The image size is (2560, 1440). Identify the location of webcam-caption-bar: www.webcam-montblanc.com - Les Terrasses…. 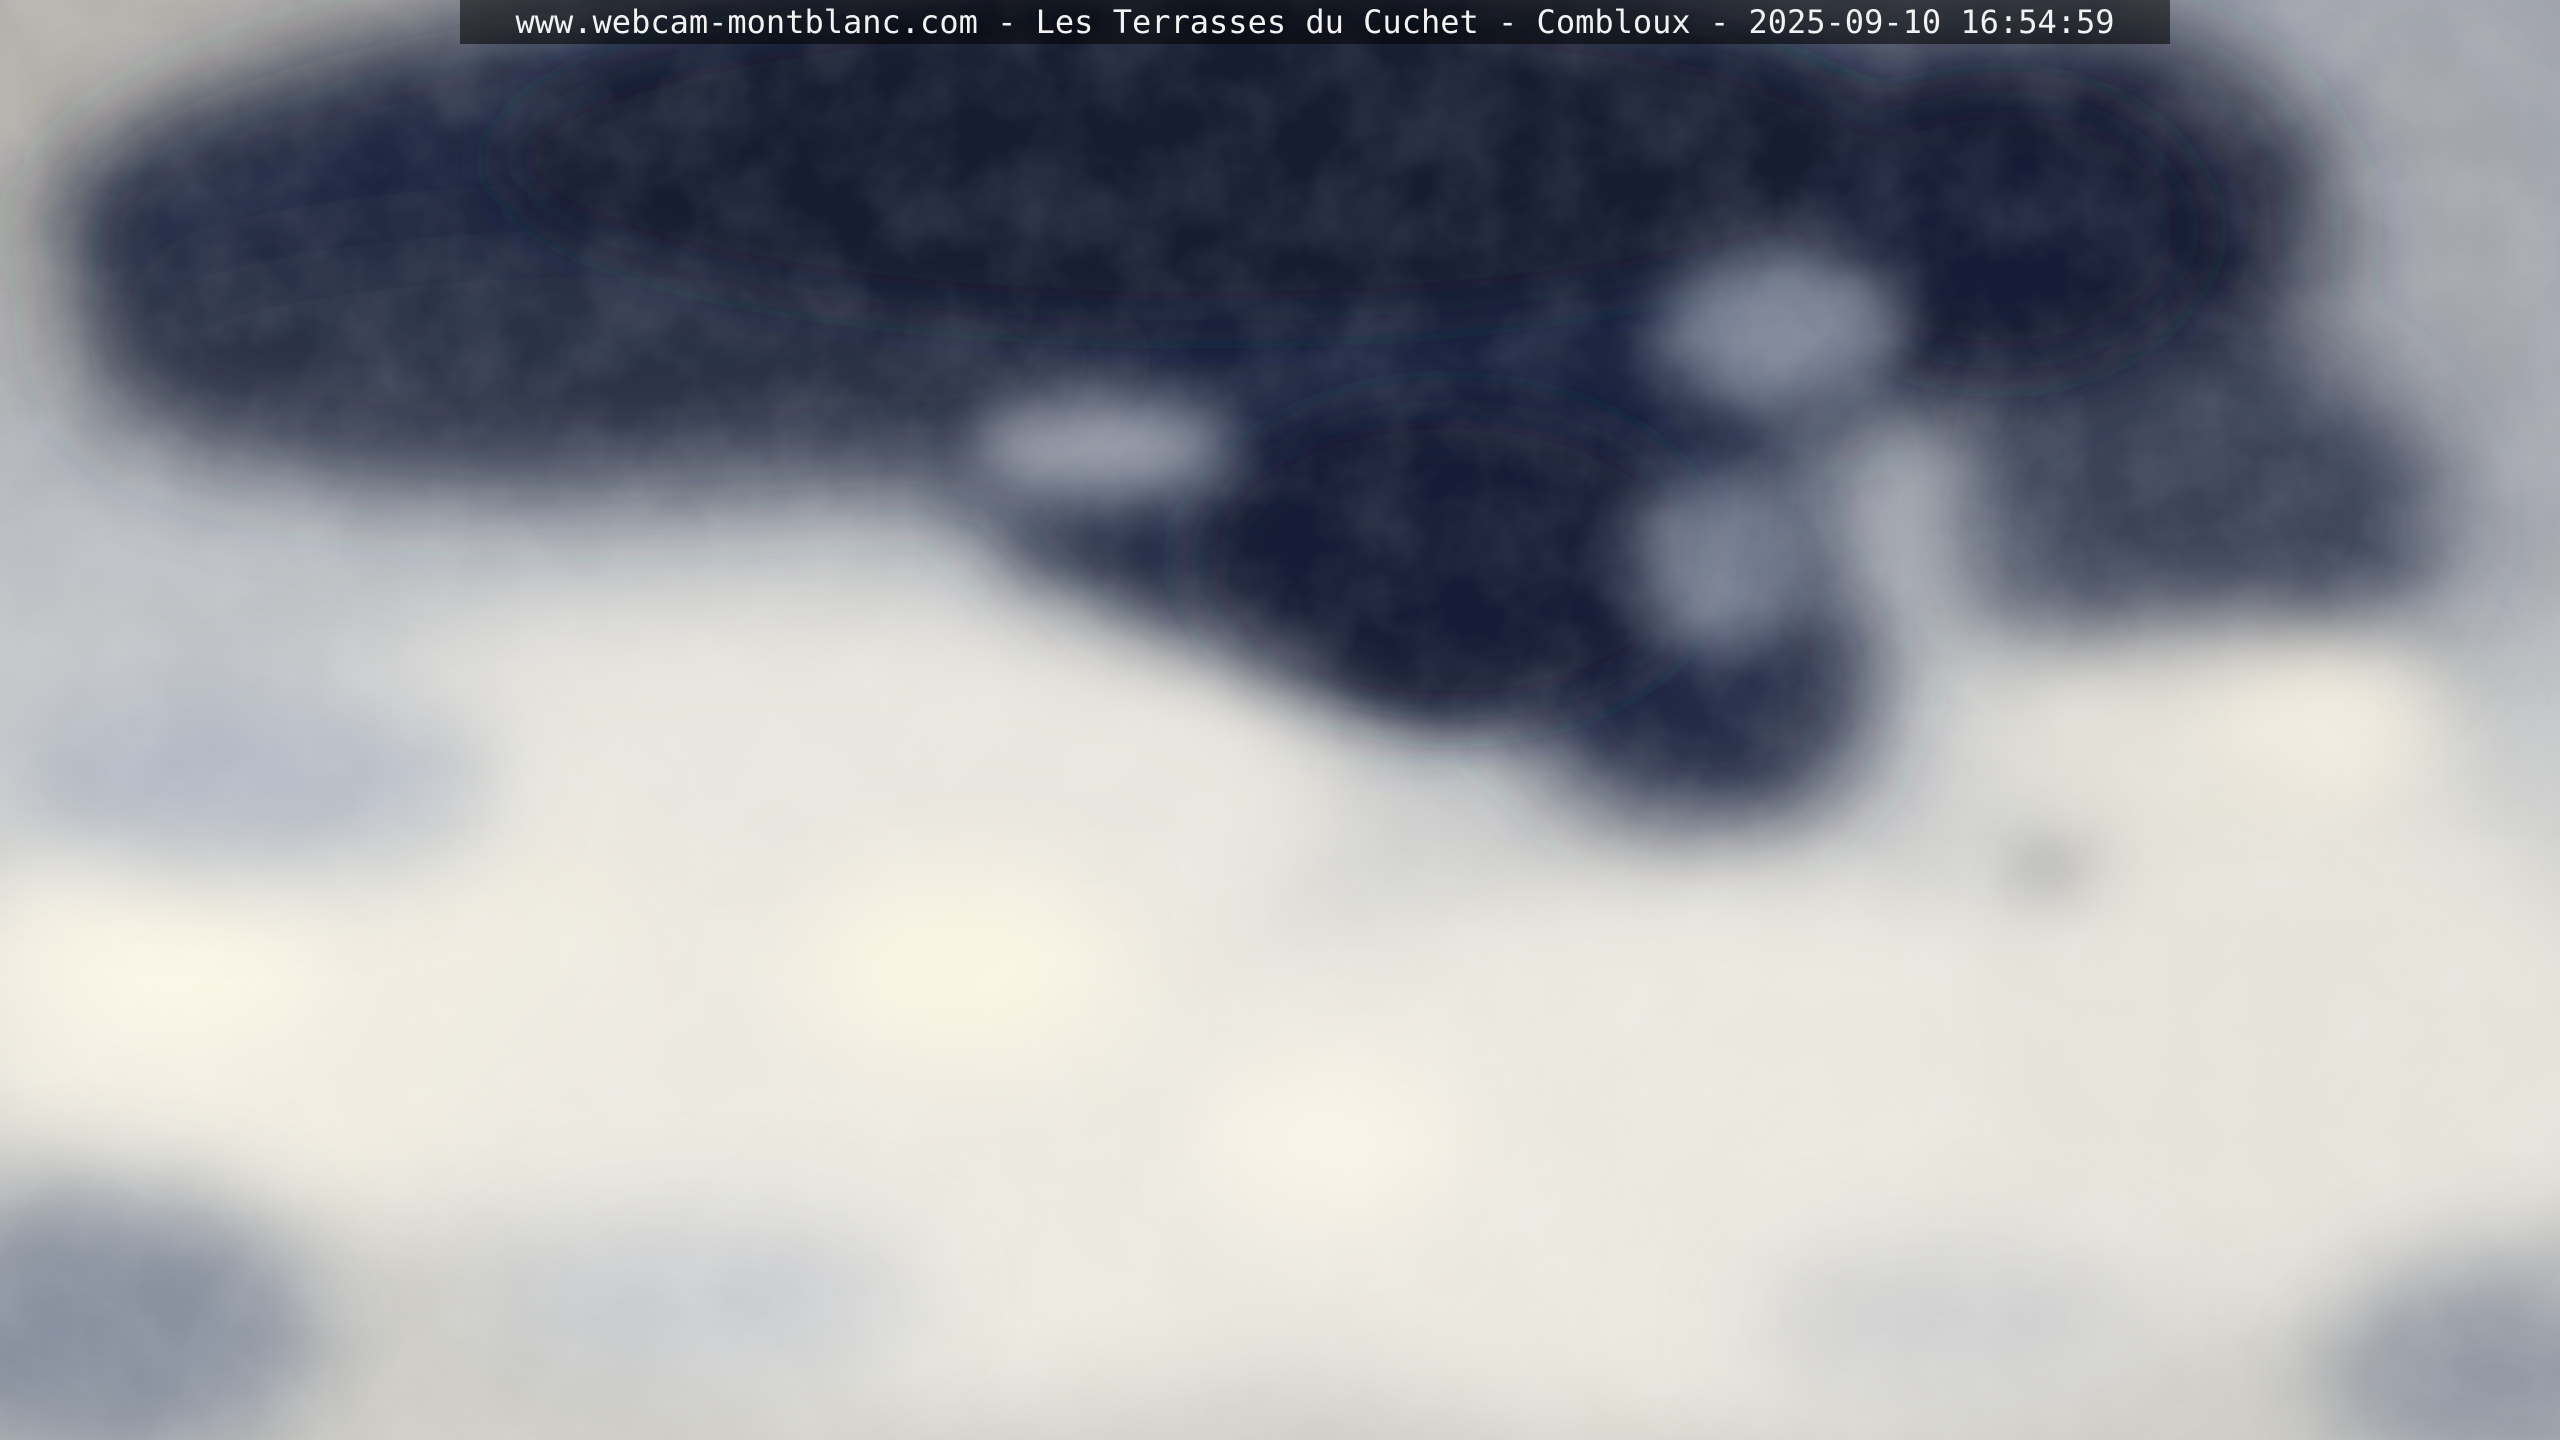
(1315, 22).